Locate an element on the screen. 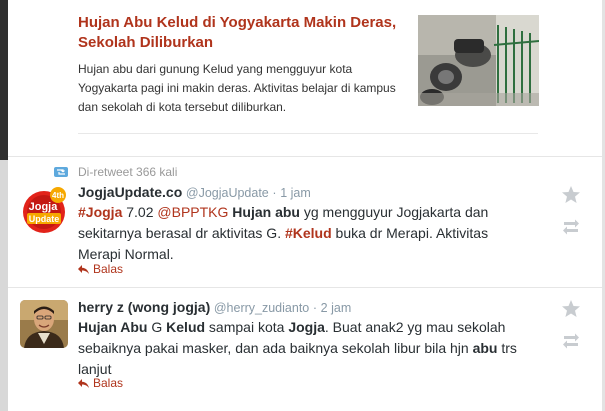 The image size is (605, 411). avatar-logo-line2: Update is located at coordinates (44, 219).